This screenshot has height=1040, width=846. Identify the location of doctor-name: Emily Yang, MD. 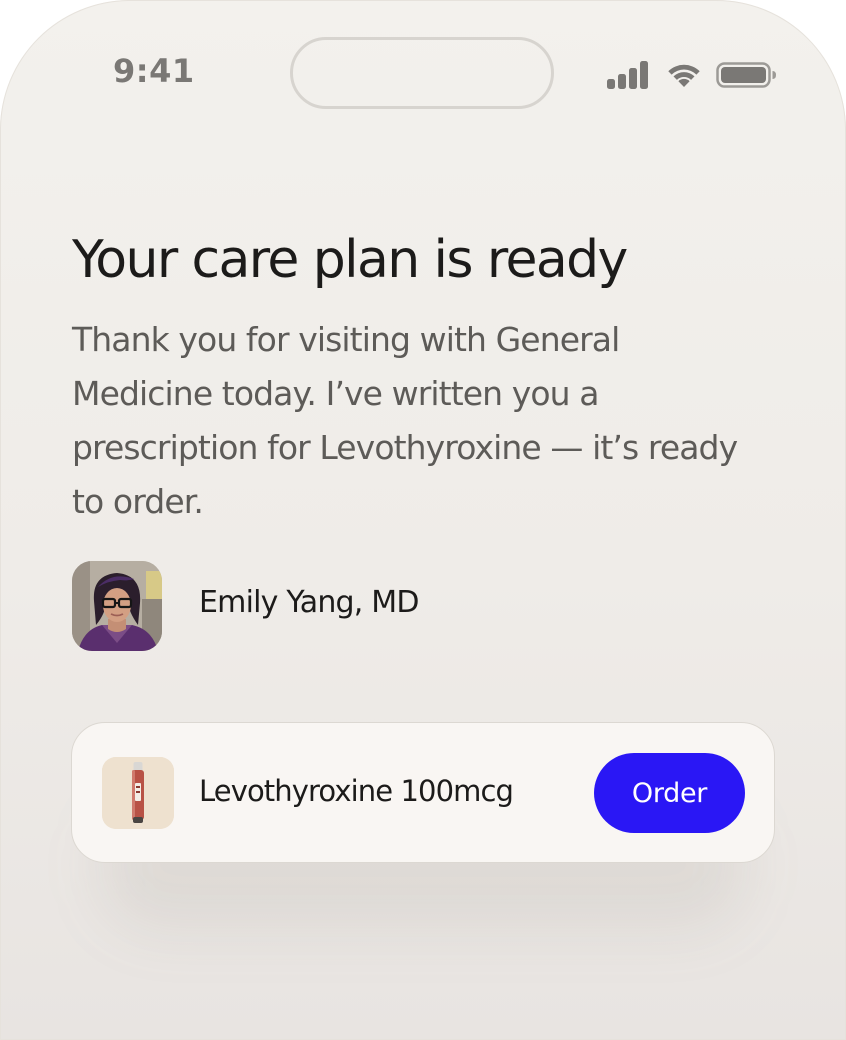
(309, 602).